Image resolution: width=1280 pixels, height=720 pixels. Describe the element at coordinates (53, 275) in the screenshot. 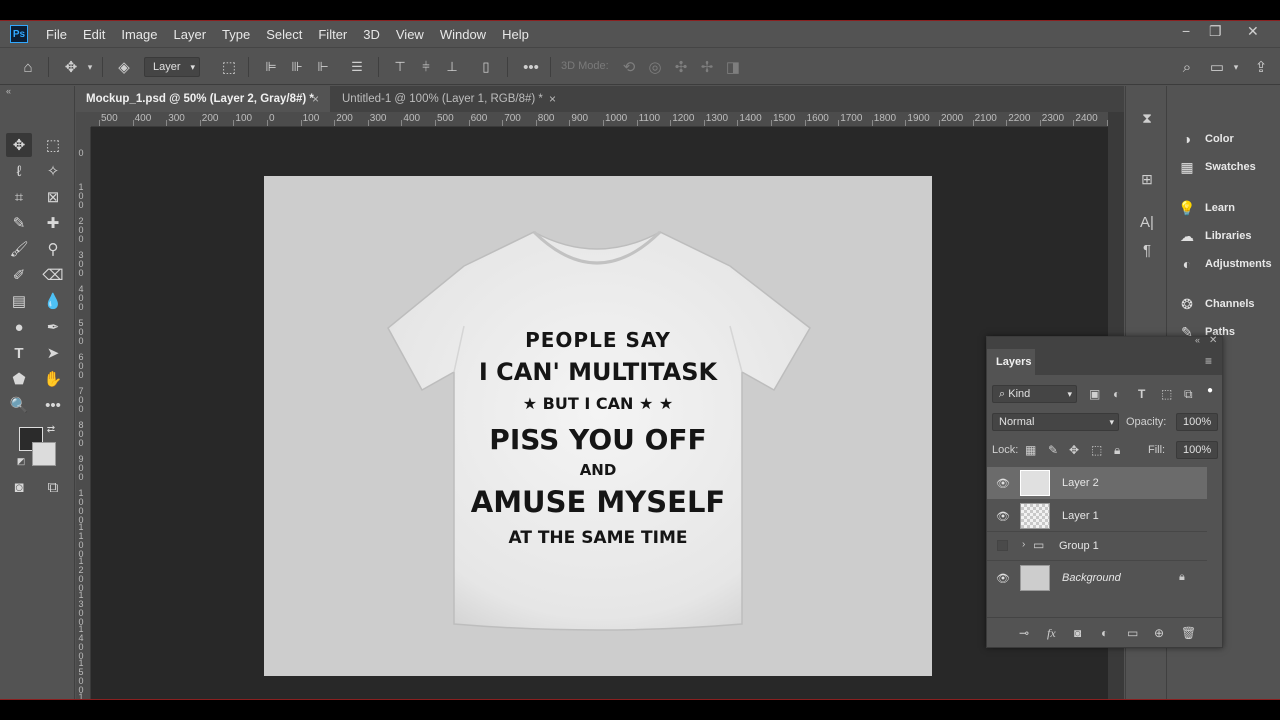

I see `eraser-tool-icon: ⌫` at that location.